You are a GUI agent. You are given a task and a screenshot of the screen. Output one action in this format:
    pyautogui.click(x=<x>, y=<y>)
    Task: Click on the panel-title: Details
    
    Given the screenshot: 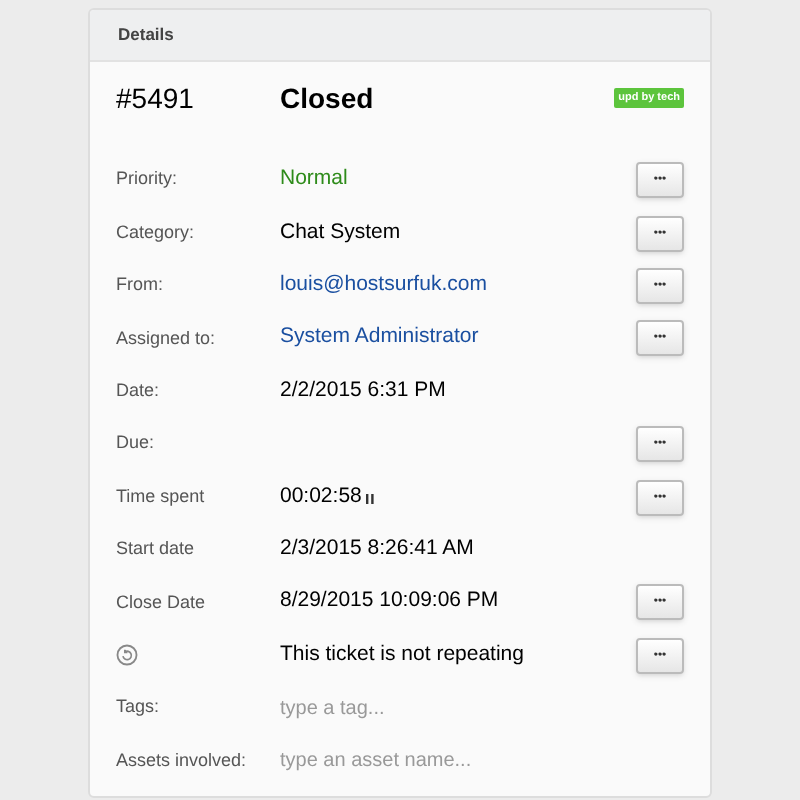 What is the action you would take?
    pyautogui.click(x=146, y=35)
    